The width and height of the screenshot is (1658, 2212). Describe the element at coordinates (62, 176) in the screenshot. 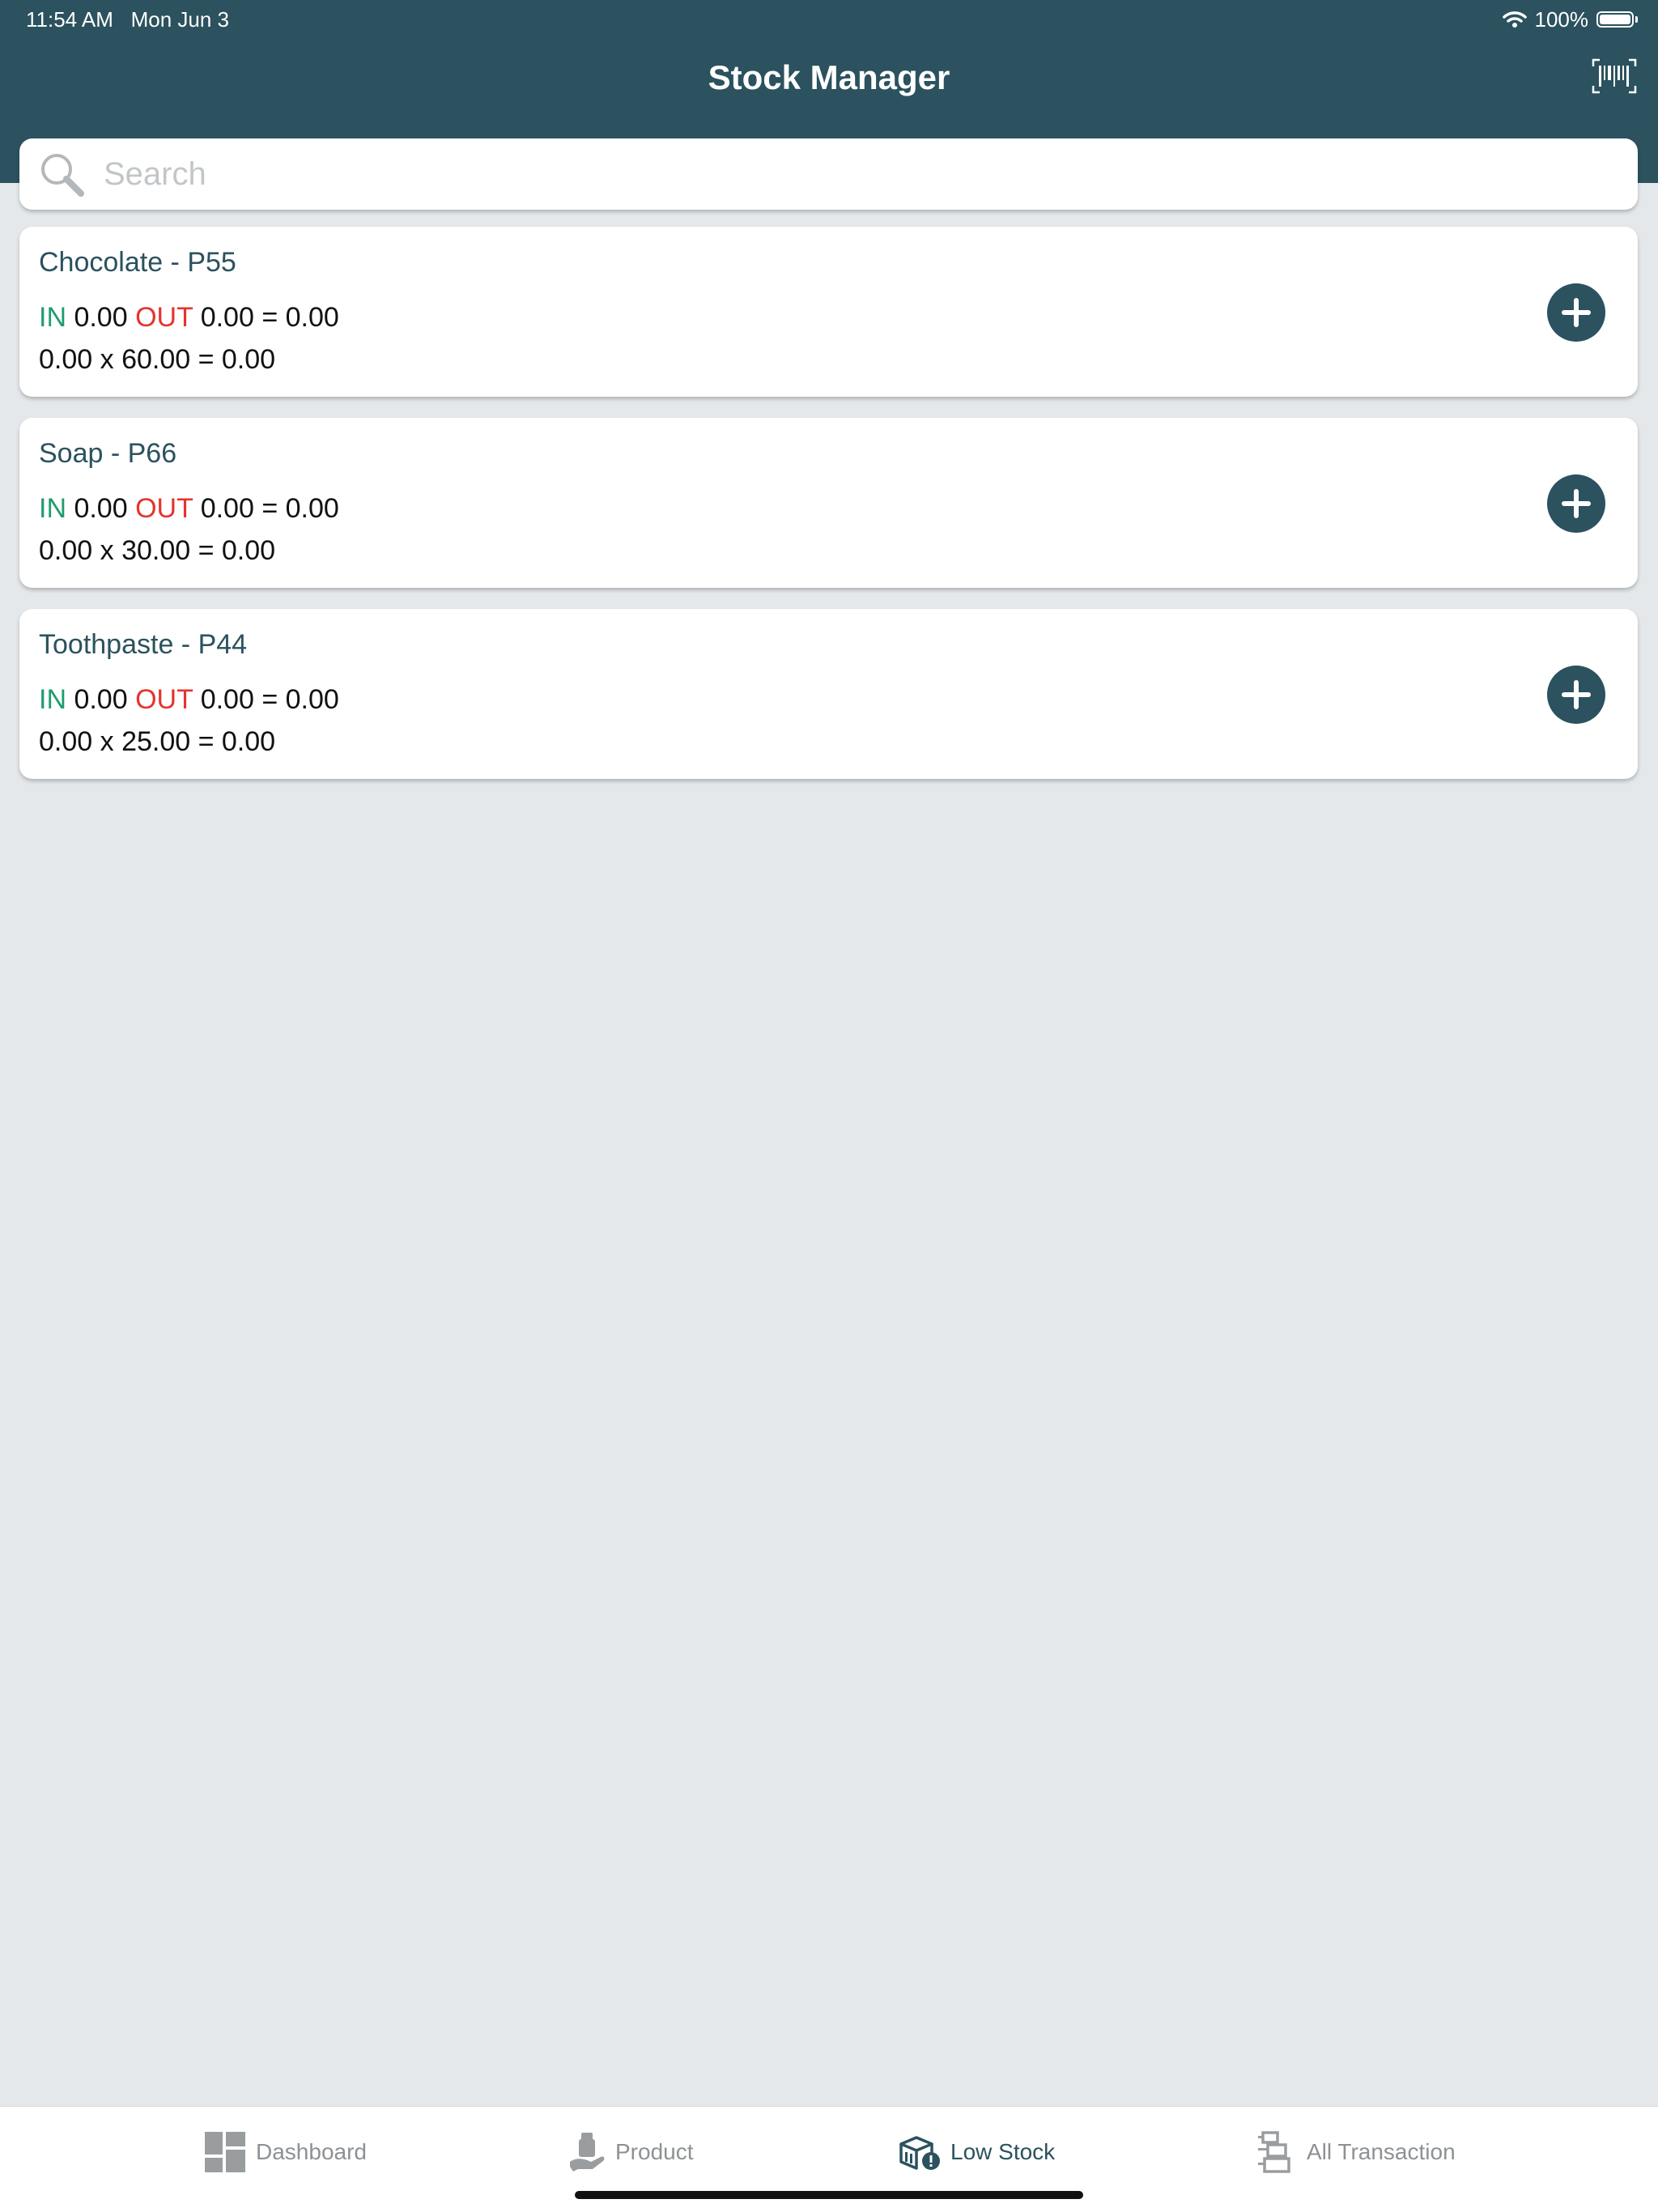

I see `search-icon` at that location.